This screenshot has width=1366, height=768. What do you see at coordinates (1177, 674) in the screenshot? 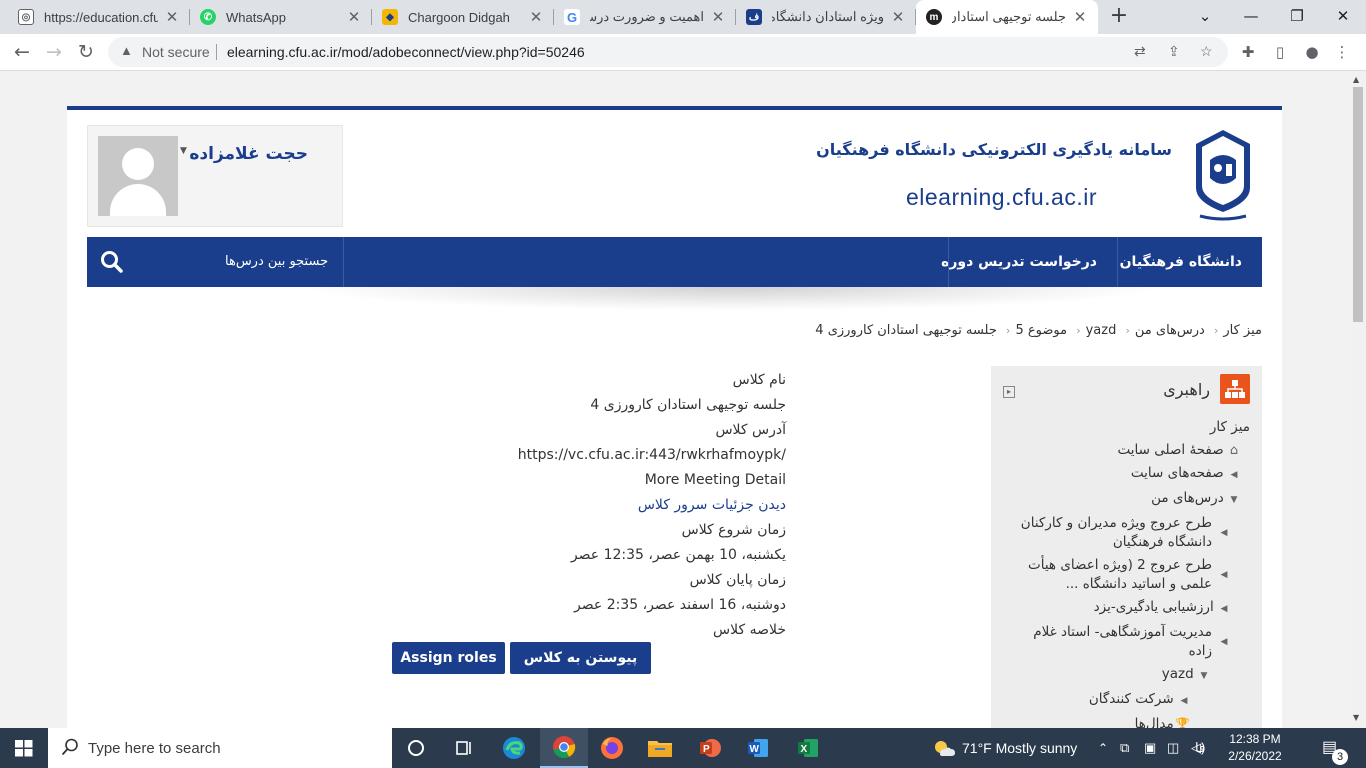
I see `tree-item-label: yazd` at bounding box center [1177, 674].